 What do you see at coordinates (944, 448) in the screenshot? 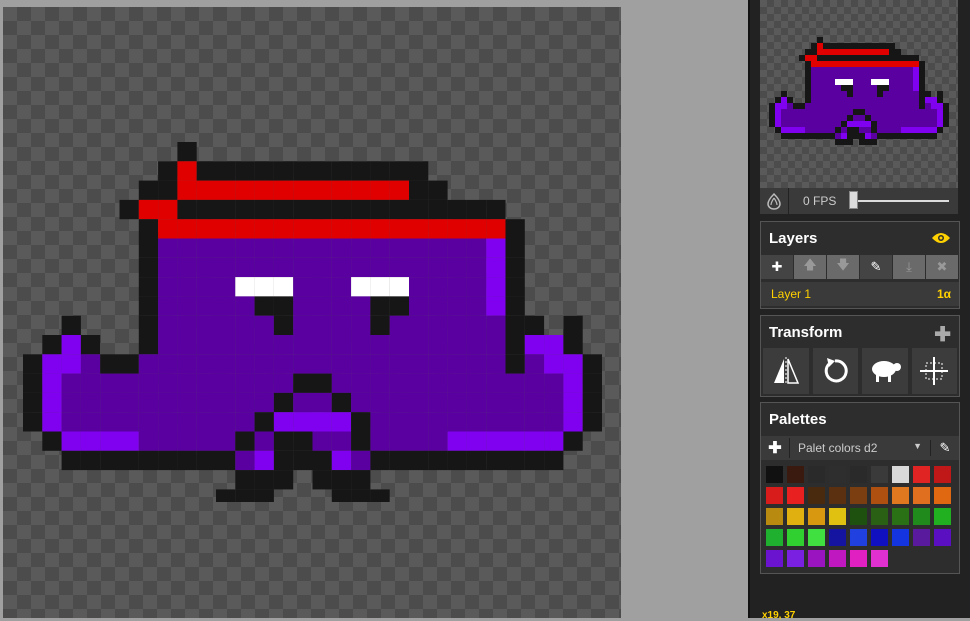
I see `edit-palette-button: ✎` at bounding box center [944, 448].